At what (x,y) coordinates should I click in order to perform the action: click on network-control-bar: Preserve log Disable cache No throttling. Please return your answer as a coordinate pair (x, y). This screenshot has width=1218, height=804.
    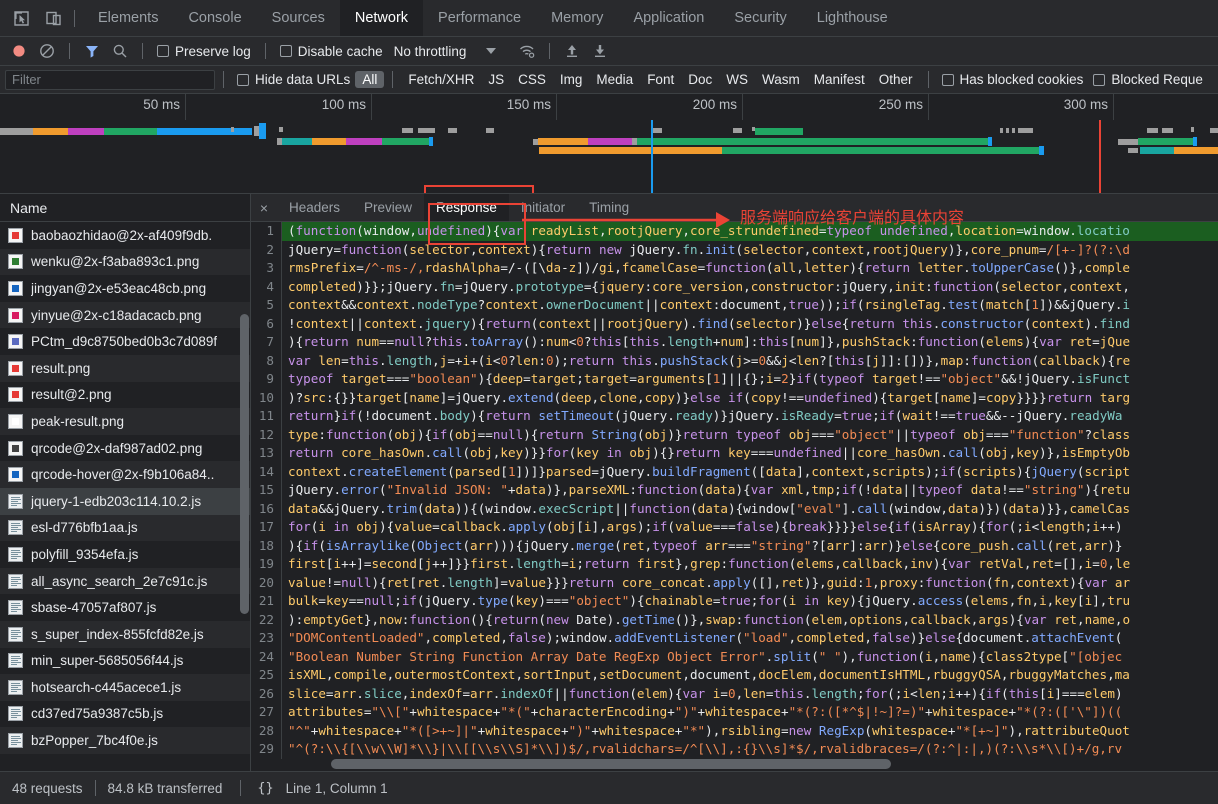
    Looking at the image, I should click on (609, 51).